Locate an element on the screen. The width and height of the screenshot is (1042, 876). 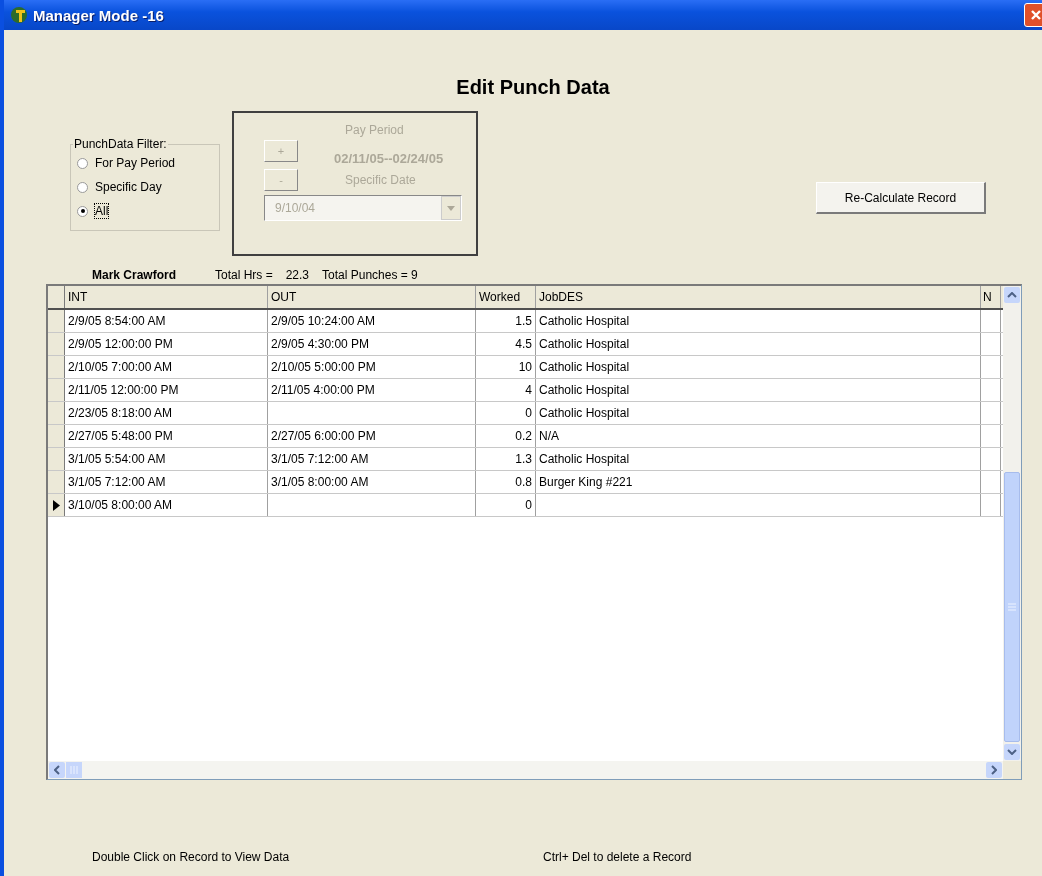
table-cell: N/A is located at coordinates (549, 436).